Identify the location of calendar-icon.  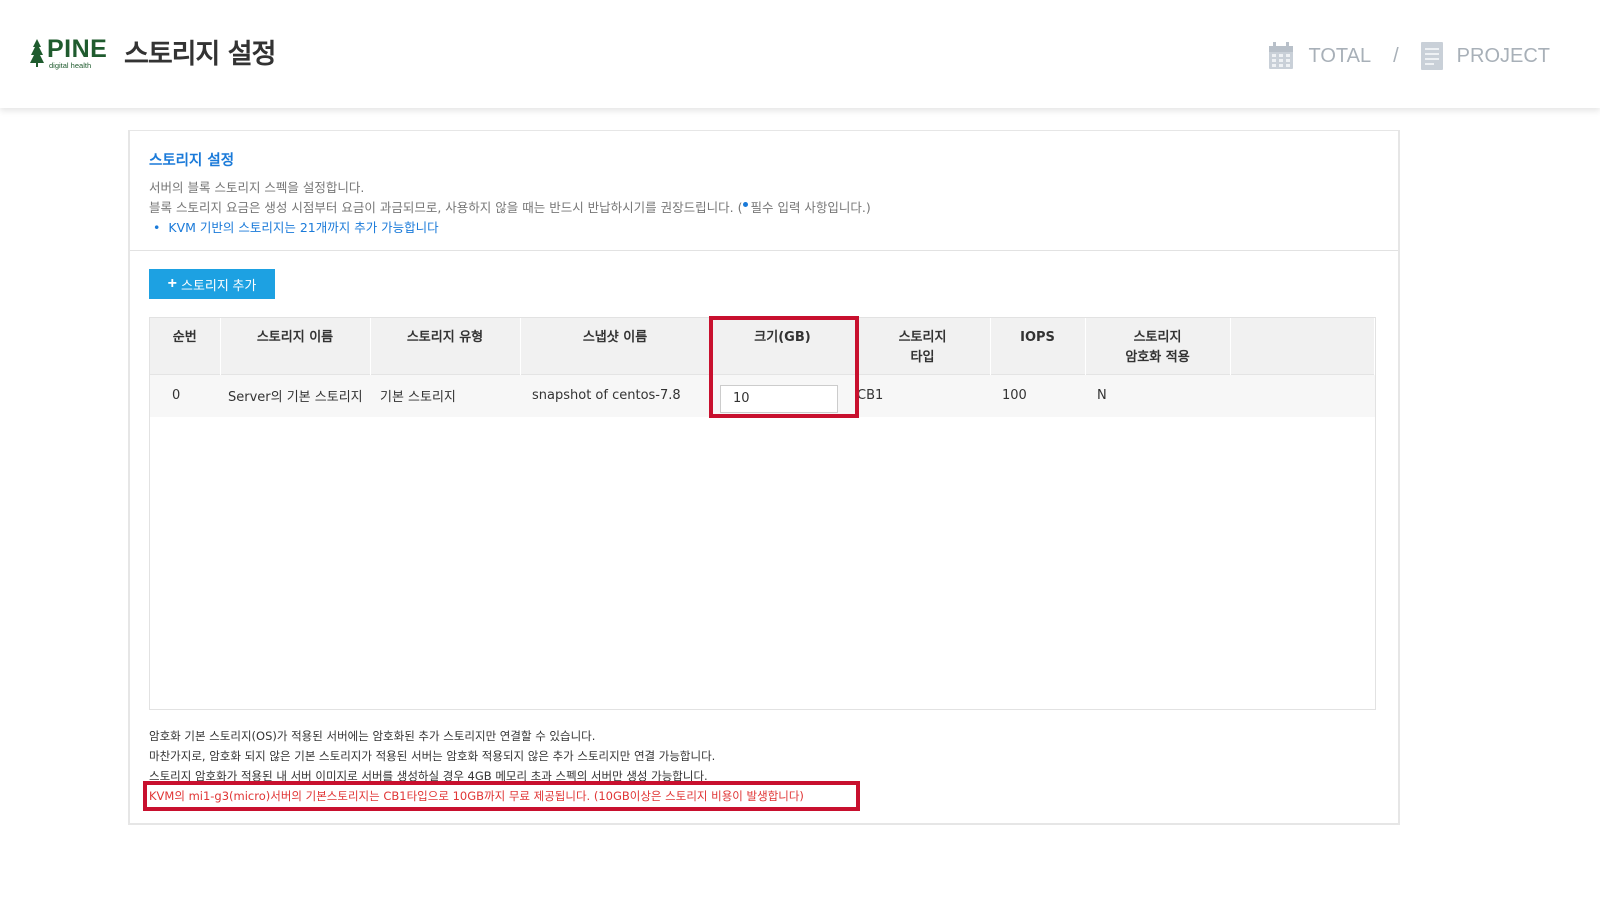
(1281, 55).